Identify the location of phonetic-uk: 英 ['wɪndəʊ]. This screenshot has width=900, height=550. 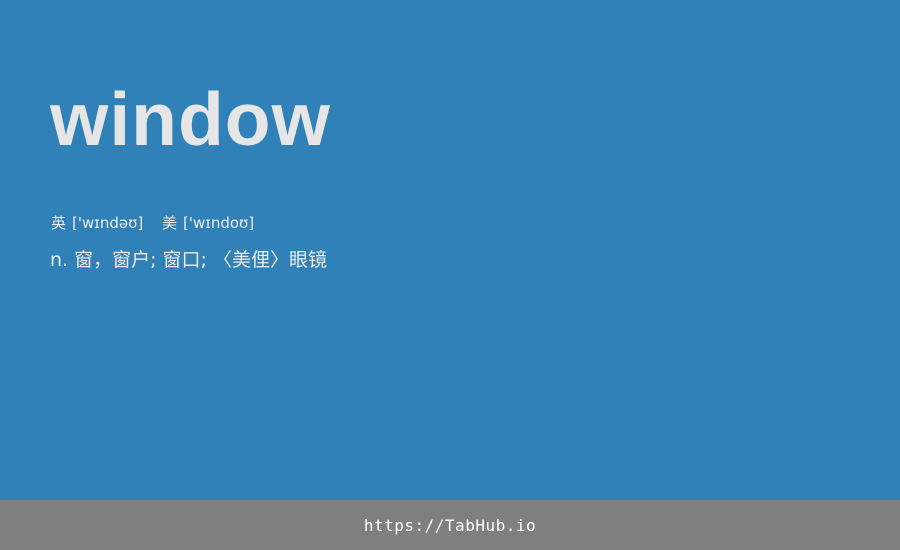
(99, 223).